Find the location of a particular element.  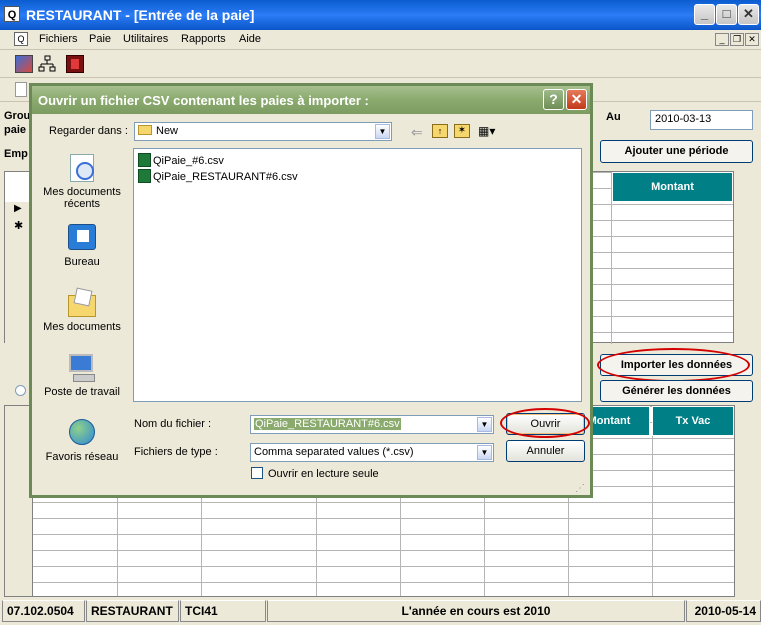

menu-paie: Paie is located at coordinates (100, 39).